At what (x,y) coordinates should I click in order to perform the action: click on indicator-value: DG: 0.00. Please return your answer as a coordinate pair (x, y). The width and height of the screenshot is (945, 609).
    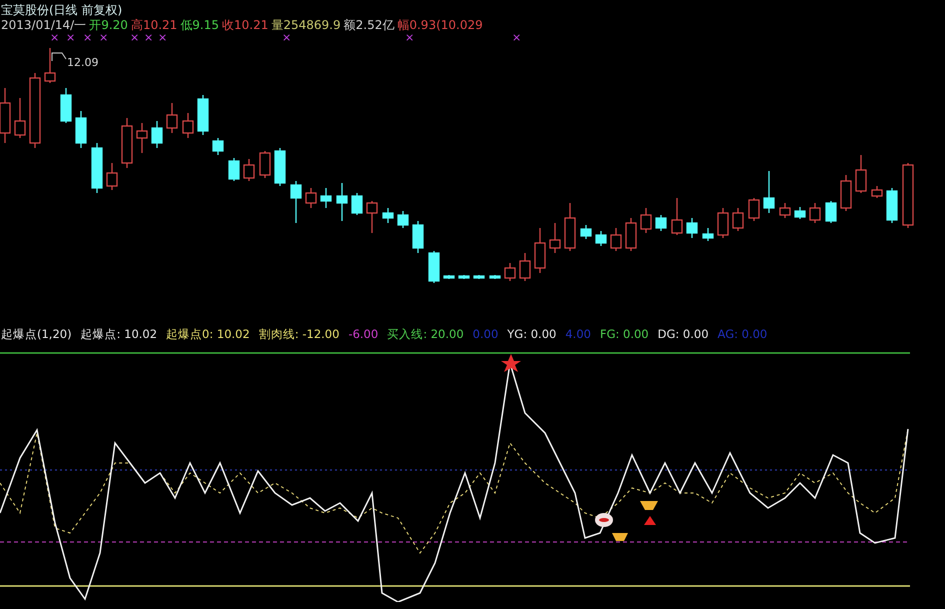
    Looking at the image, I should click on (683, 334).